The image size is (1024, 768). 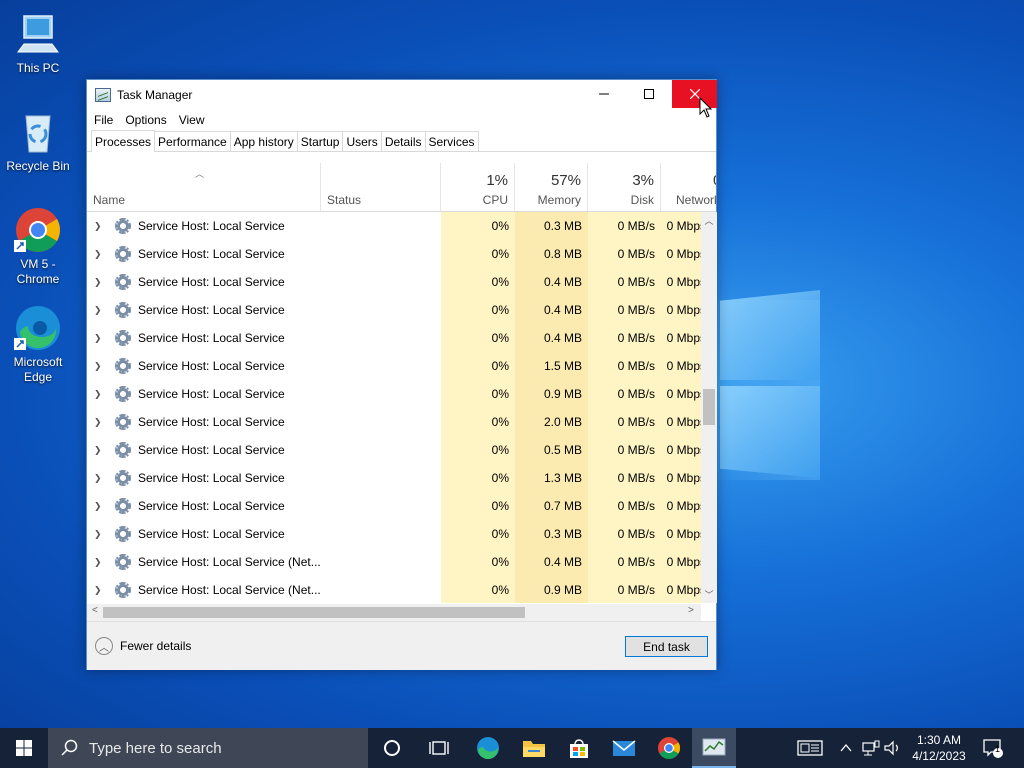 What do you see at coordinates (691, 610) in the screenshot?
I see `scroll-right-icon: >` at bounding box center [691, 610].